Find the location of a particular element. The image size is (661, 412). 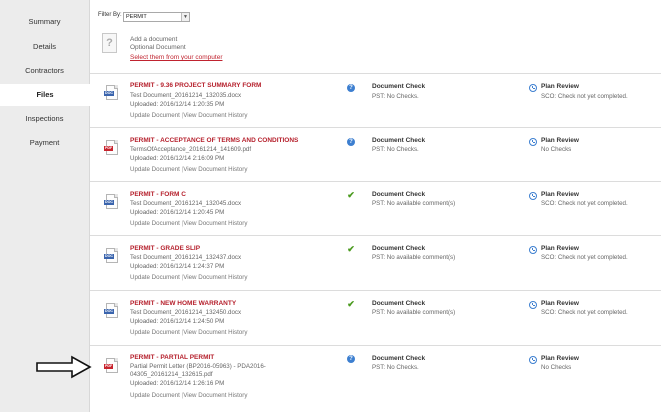

document-uploaded: Uploaded: 2016/12/14 2:16:09 PM is located at coordinates (177, 158).